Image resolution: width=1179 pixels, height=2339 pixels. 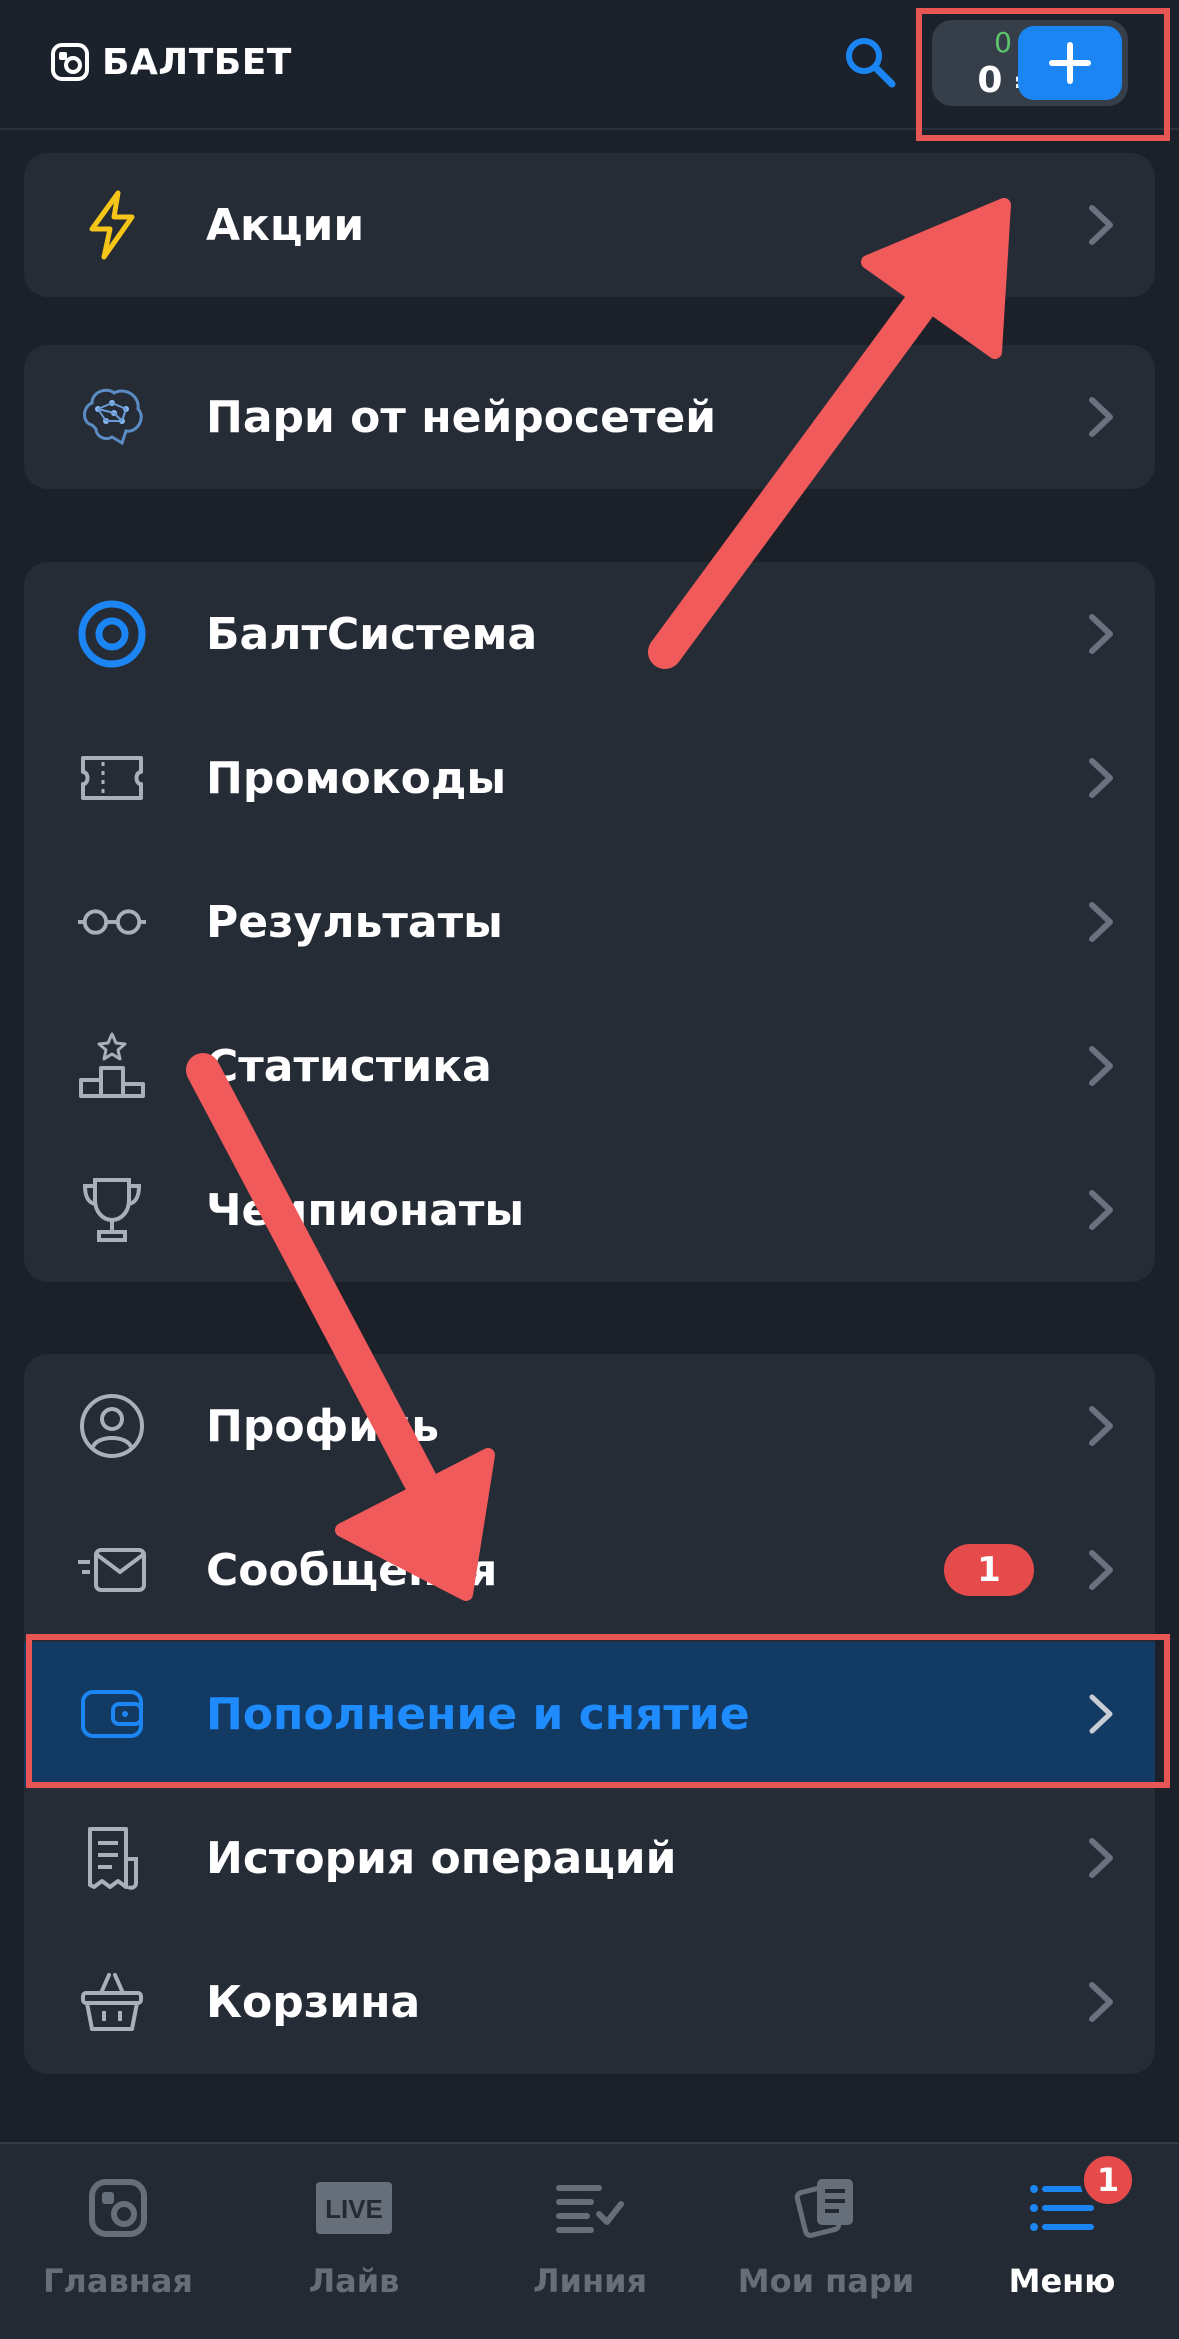 I want to click on menu-item-profile: Профиль, so click(x=589, y=1426).